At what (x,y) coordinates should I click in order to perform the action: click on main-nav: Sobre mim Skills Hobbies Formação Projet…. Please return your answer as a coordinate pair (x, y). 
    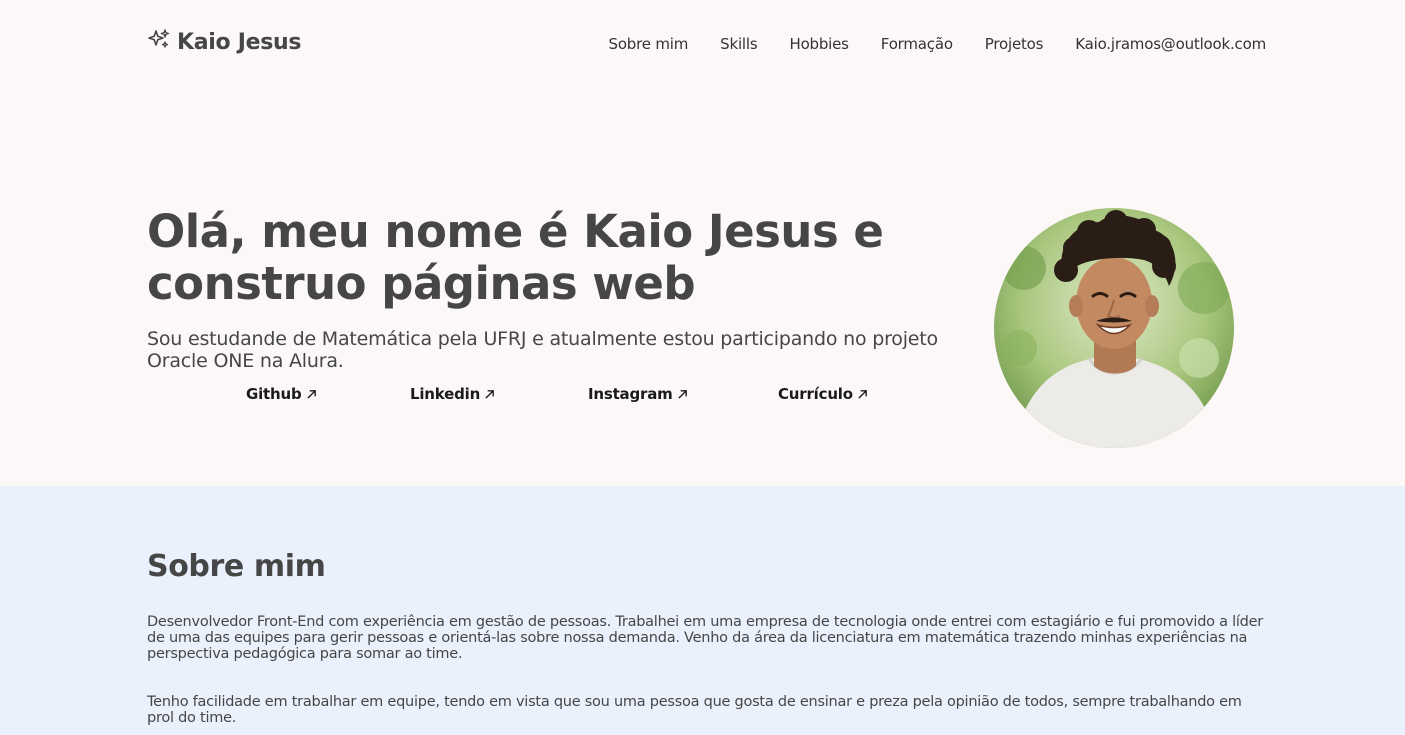
    Looking at the image, I should click on (938, 44).